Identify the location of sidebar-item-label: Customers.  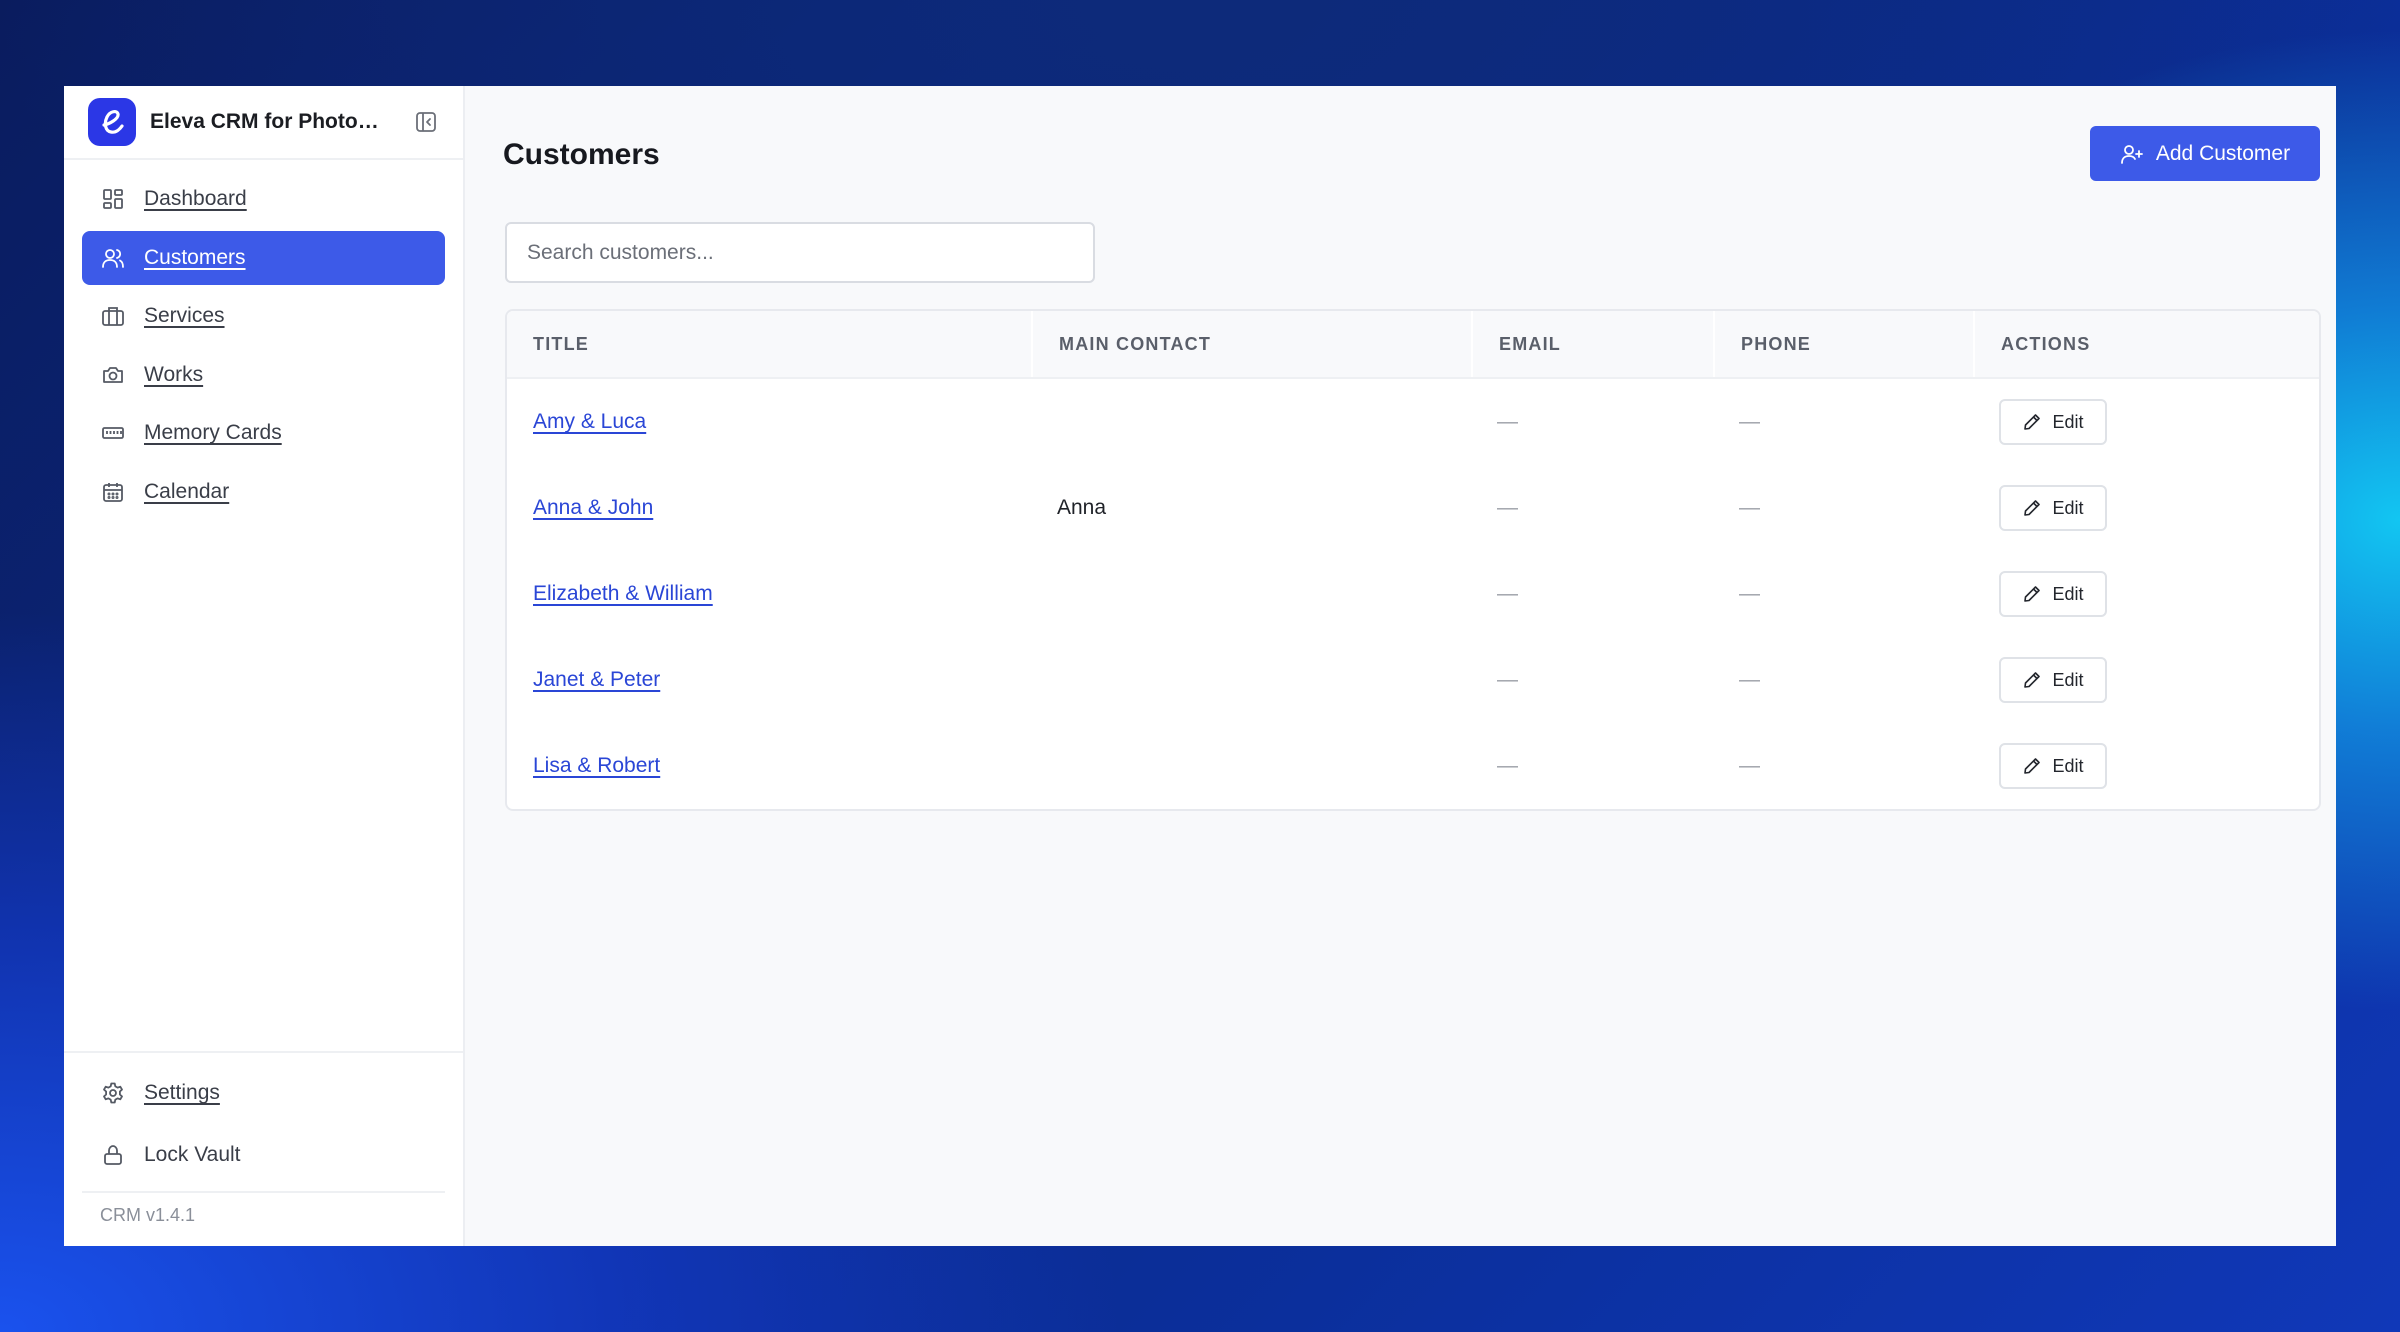
(195, 257).